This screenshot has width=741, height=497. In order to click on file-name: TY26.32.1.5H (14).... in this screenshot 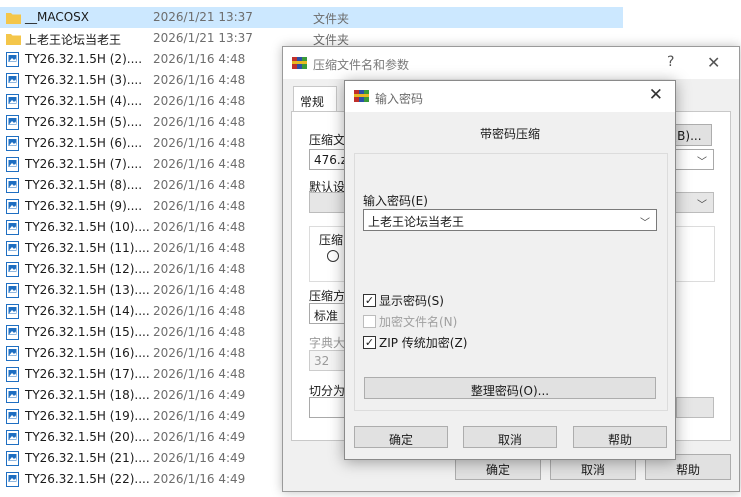, I will do `click(87, 311)`.